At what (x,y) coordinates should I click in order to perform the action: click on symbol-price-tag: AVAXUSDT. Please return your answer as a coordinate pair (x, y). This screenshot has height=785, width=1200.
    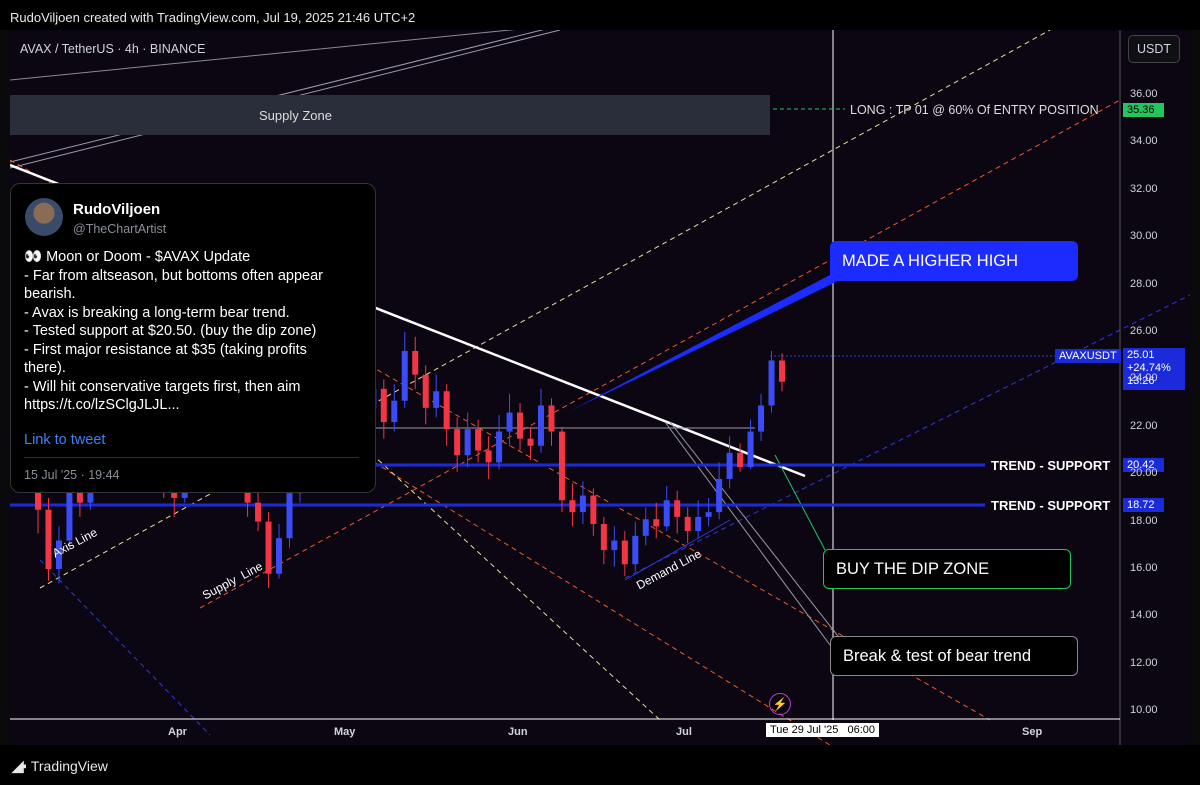
    Looking at the image, I should click on (1088, 356).